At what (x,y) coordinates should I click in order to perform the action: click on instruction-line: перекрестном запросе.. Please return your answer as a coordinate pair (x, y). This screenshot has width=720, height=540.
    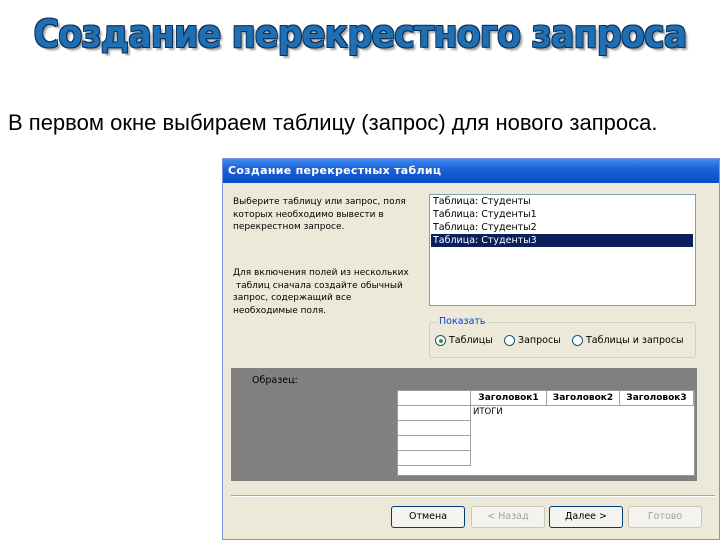
    Looking at the image, I should click on (289, 227).